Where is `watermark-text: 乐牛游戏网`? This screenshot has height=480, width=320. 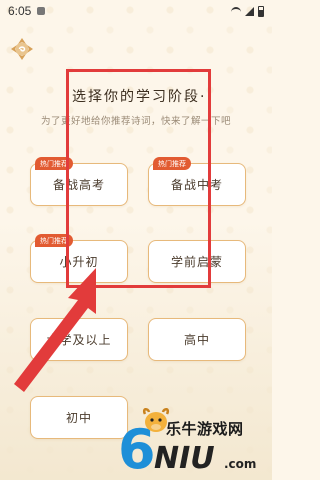
watermark-text: 乐牛游戏网 is located at coordinates (205, 429).